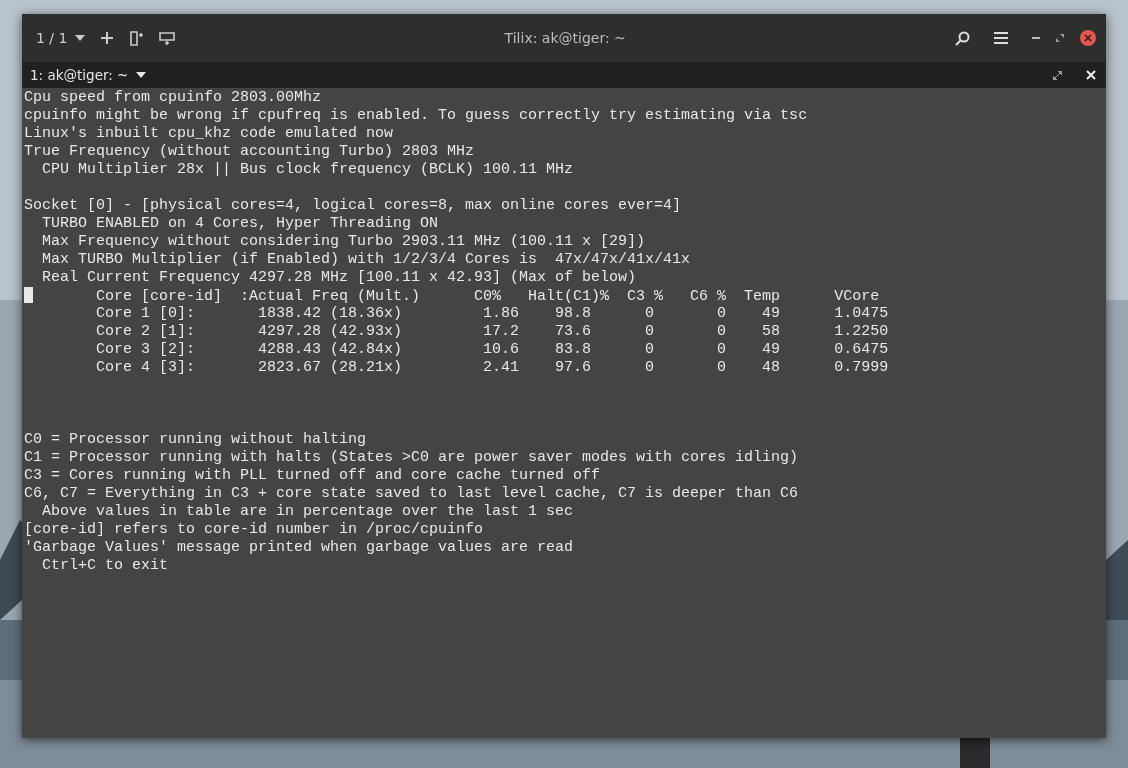 The height and width of the screenshot is (768, 1128). What do you see at coordinates (343, 241) in the screenshot?
I see `output-line: Max Frequency without considering Turbo 2903.11 MHz (100.11 x [29])` at bounding box center [343, 241].